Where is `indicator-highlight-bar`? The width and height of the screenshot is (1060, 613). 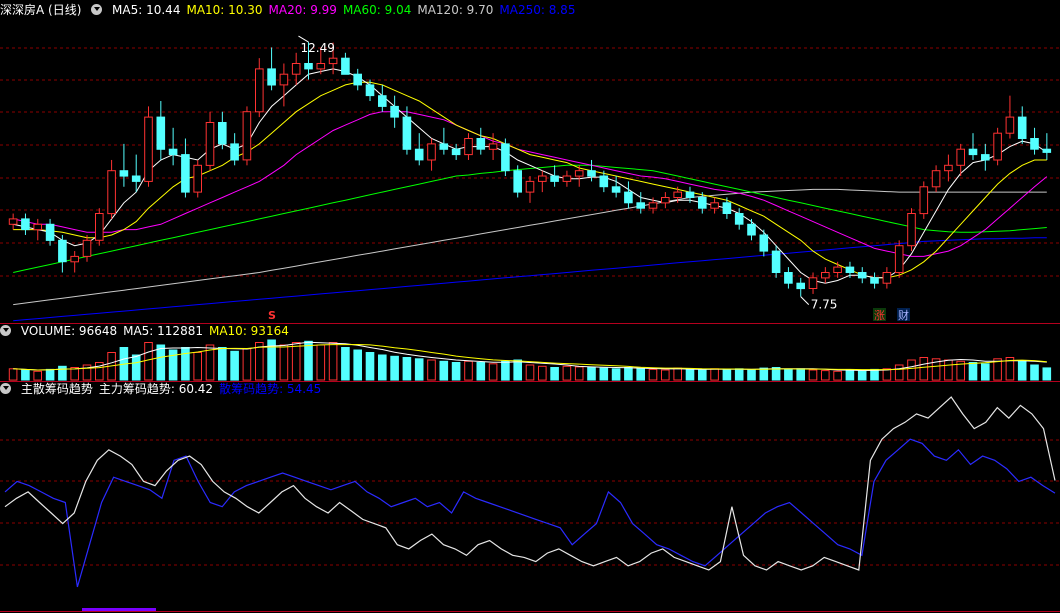
indicator-highlight-bar is located at coordinates (119, 609).